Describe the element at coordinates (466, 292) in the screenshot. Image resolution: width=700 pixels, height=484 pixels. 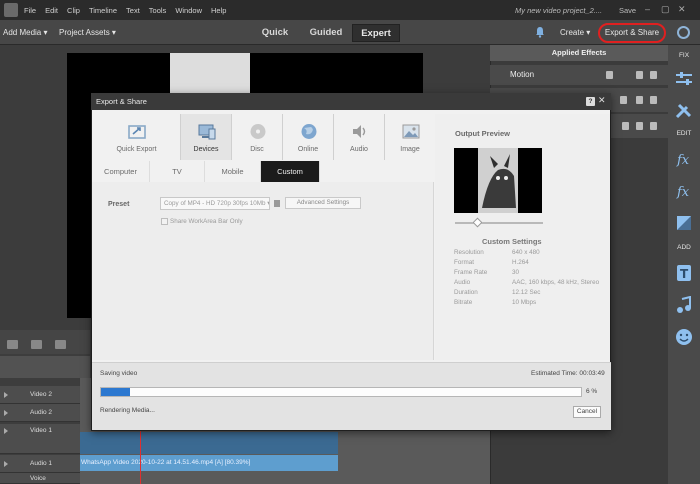
I see `setting-key: Duration` at that location.